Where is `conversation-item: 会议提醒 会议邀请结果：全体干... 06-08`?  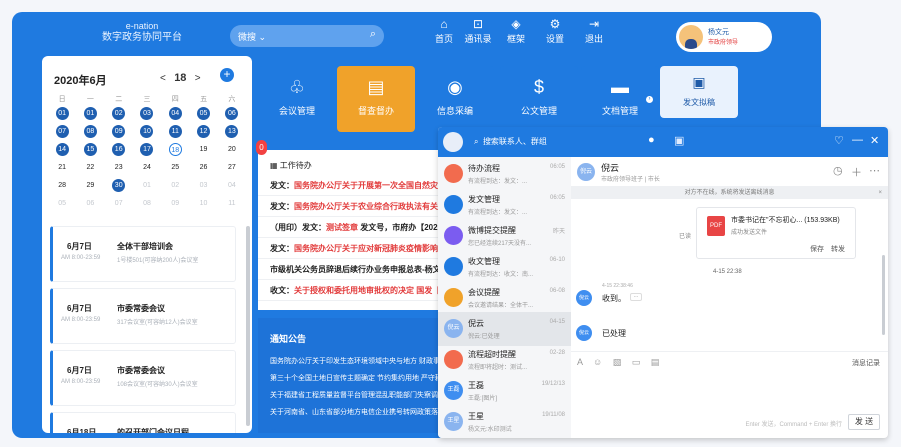
conversation-item: 会议提醒 会议邀请结果：全体干... 06-08 is located at coordinates (504, 298).